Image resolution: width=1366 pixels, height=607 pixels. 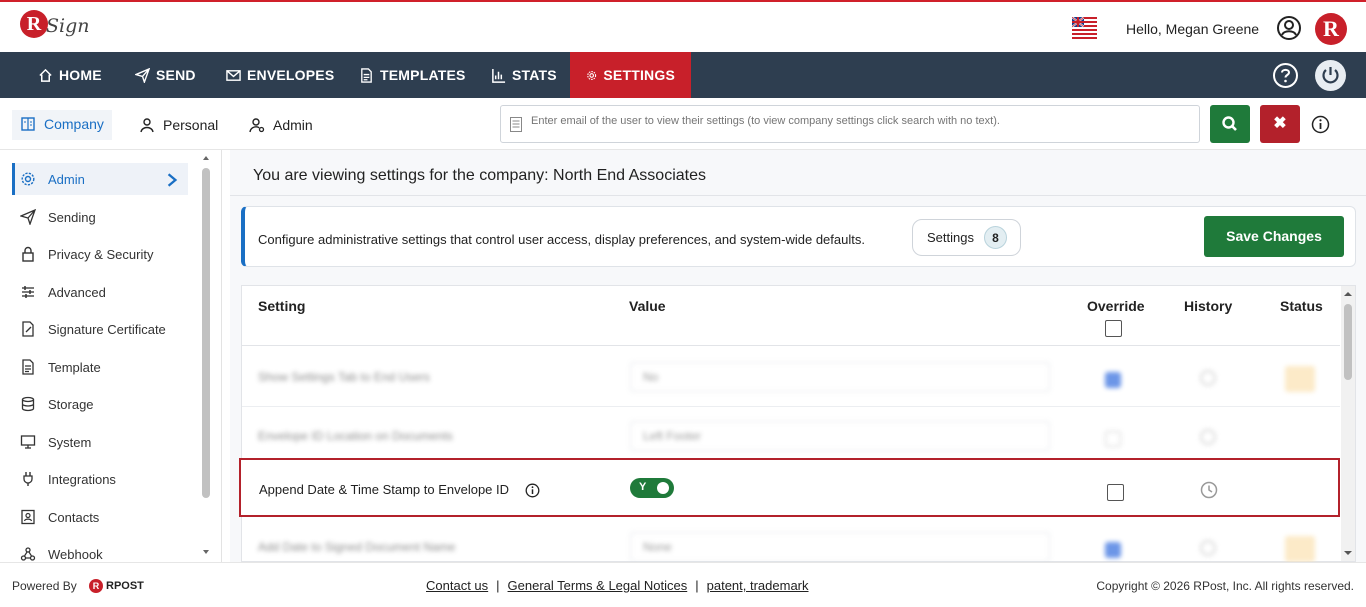 What do you see at coordinates (100, 329) in the screenshot?
I see `sidebar-item-signature-certificate: Signature Certificate` at bounding box center [100, 329].